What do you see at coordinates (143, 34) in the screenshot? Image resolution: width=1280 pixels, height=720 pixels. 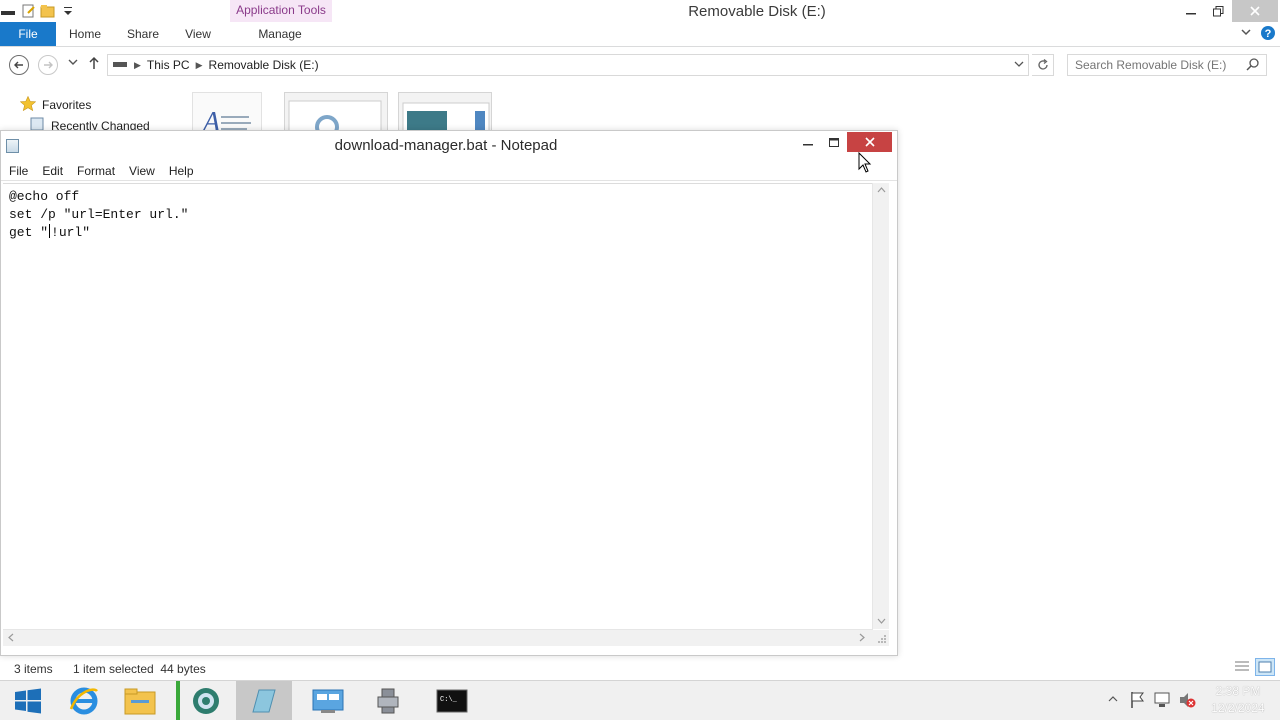 I see `tab-share: Share` at bounding box center [143, 34].